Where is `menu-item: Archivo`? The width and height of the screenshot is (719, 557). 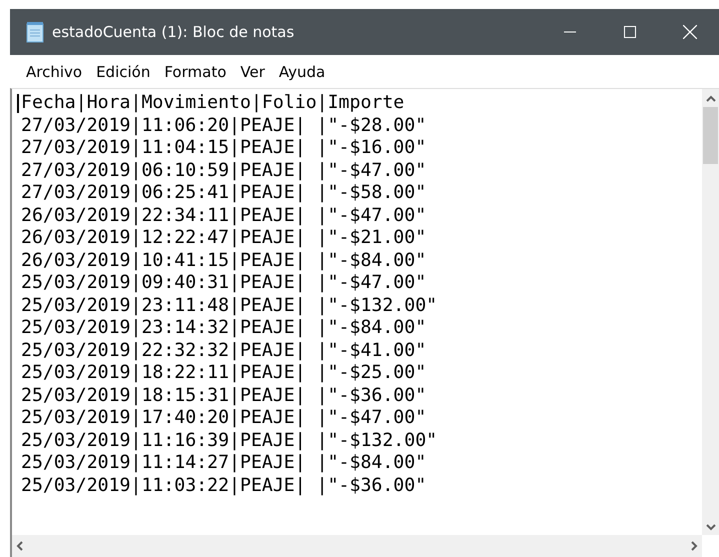 menu-item: Archivo is located at coordinates (54, 71).